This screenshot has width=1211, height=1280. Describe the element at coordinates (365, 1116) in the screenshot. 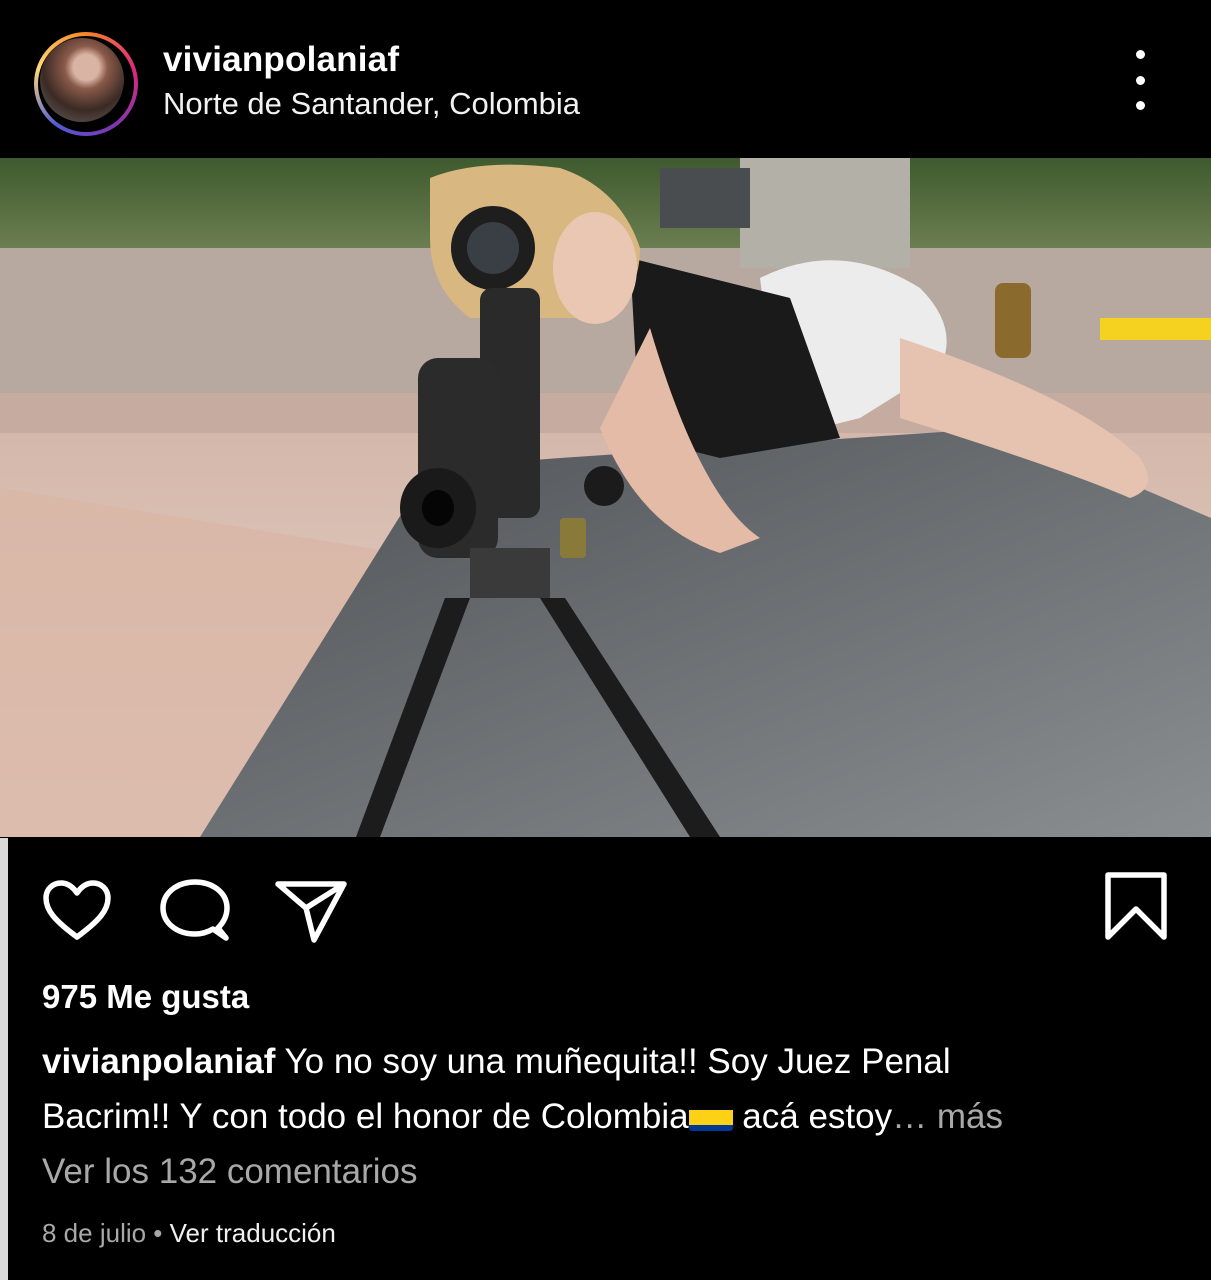

I see `caption-text-line2: Bacrim!! Y con todo el honor de Colombia` at that location.